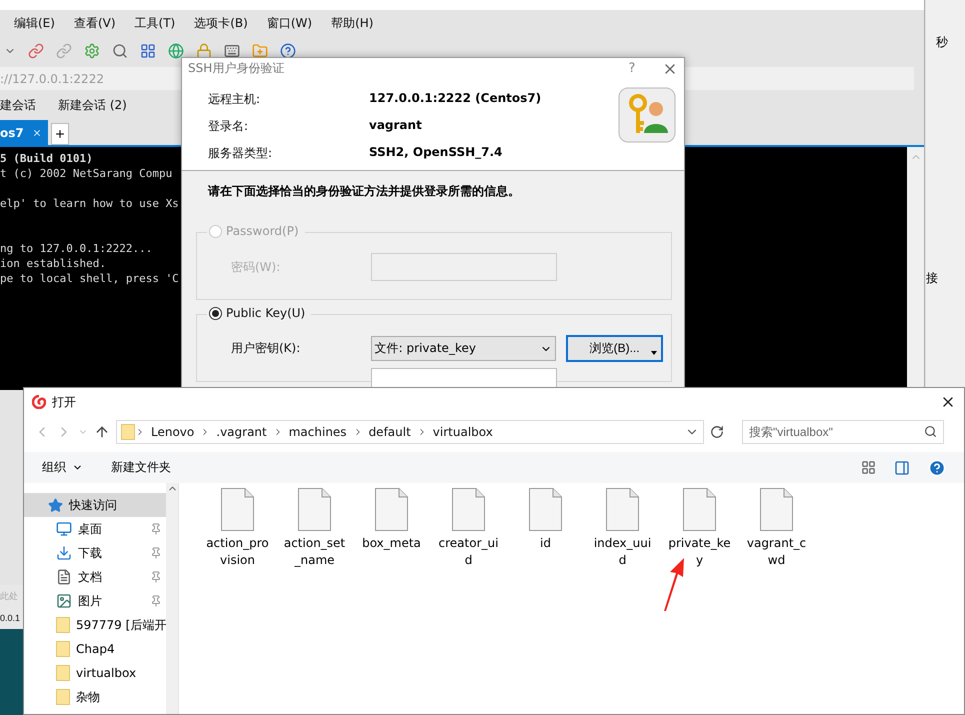 The height and width of the screenshot is (715, 965). Describe the element at coordinates (39, 402) in the screenshot. I see `swirl-icon` at that location.